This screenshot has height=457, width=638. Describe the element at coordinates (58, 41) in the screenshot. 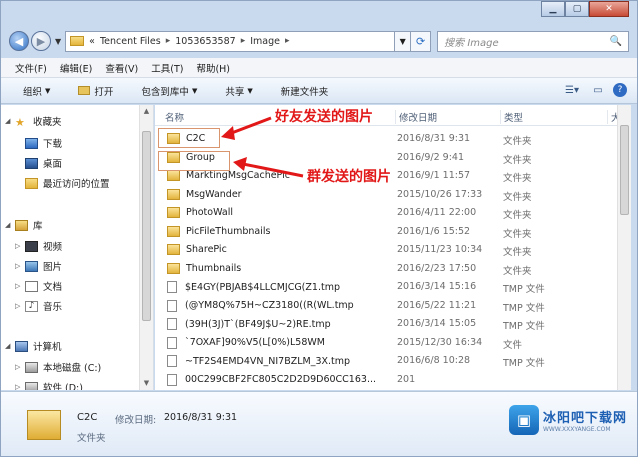

I see `history-dropdown-icon: ▼` at that location.